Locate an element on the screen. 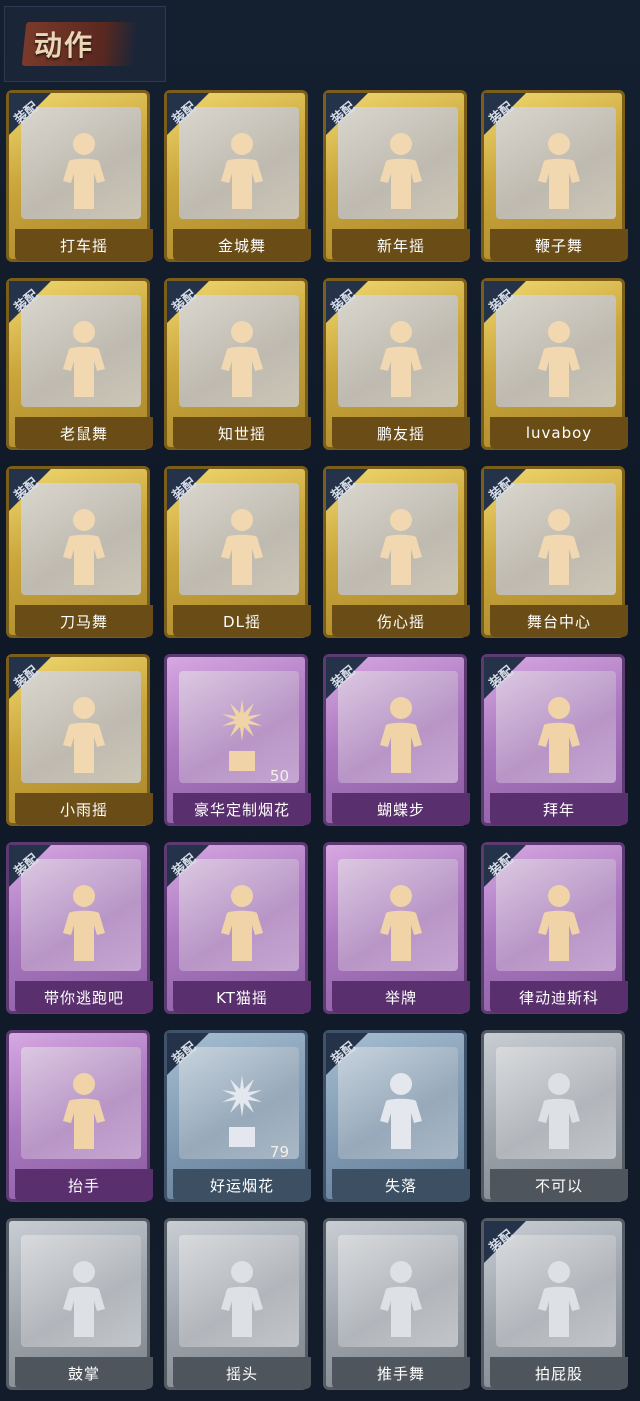 The width and height of the screenshot is (640, 1401). emote-name: 推手舞 is located at coordinates (401, 1373).